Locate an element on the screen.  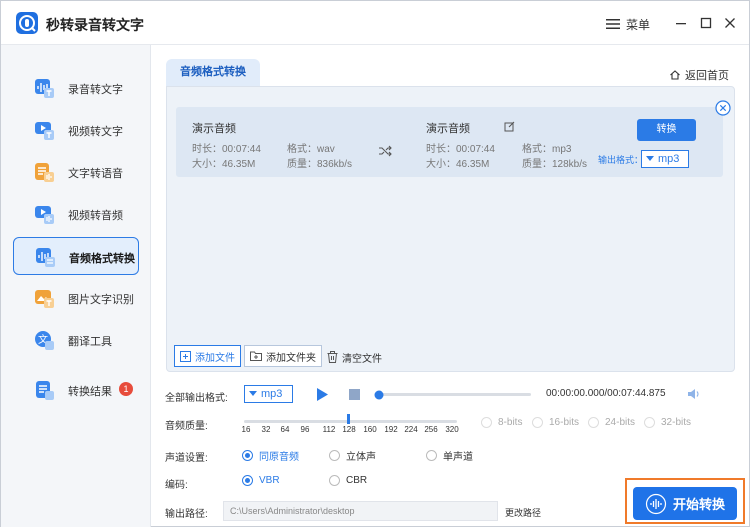
video-to-audio-icon is located at coordinates (44, 215).